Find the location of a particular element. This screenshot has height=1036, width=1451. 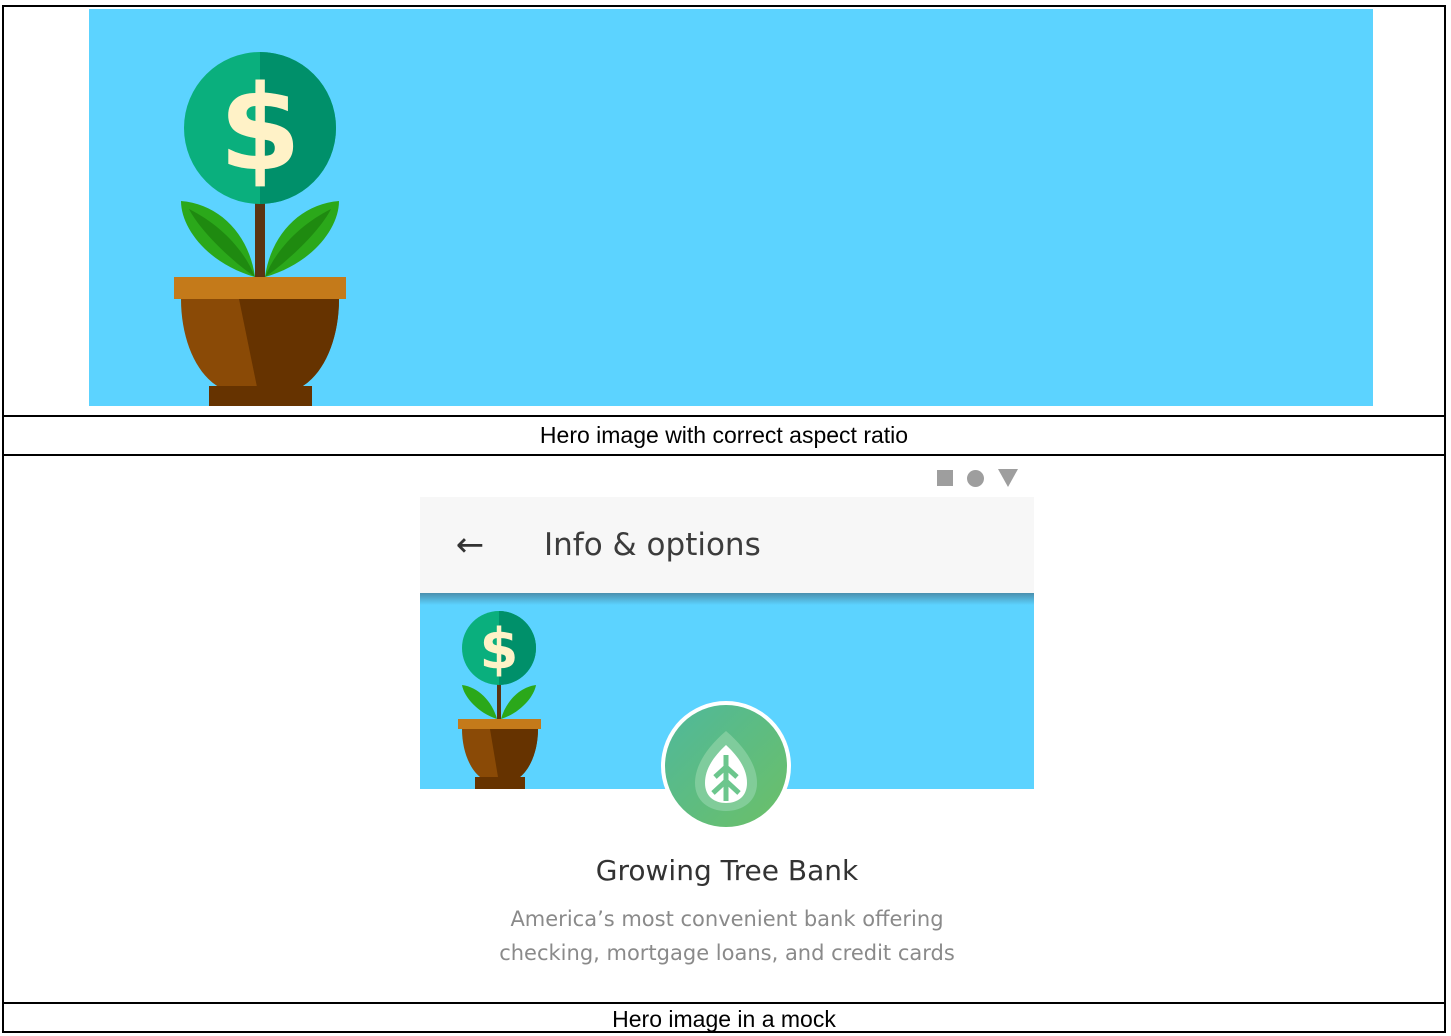

leaf-icon is located at coordinates (726, 771).